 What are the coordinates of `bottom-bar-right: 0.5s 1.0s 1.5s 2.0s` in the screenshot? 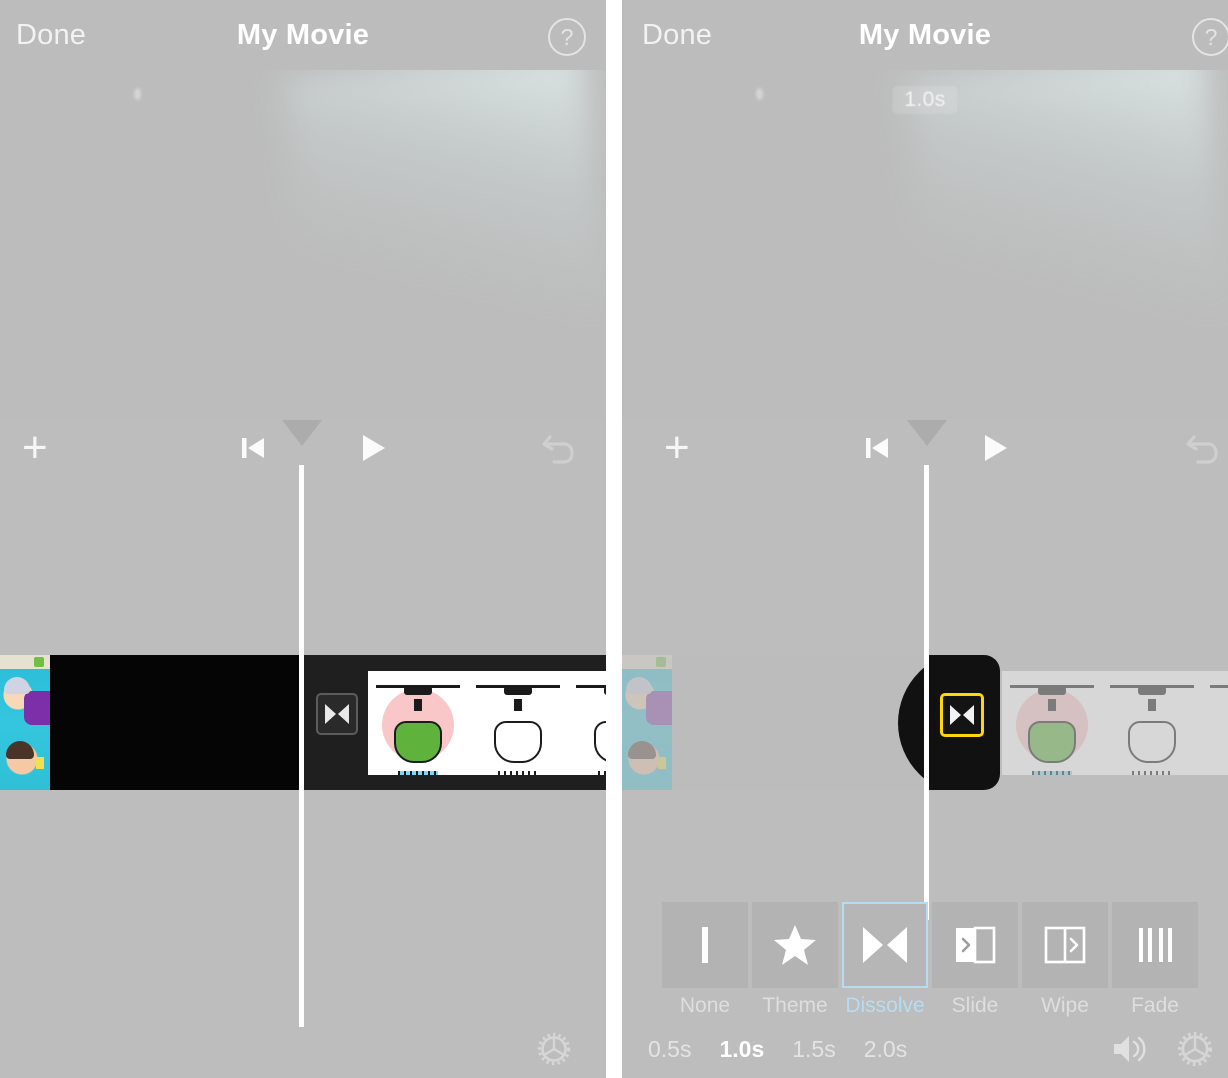 It's located at (925, 1049).